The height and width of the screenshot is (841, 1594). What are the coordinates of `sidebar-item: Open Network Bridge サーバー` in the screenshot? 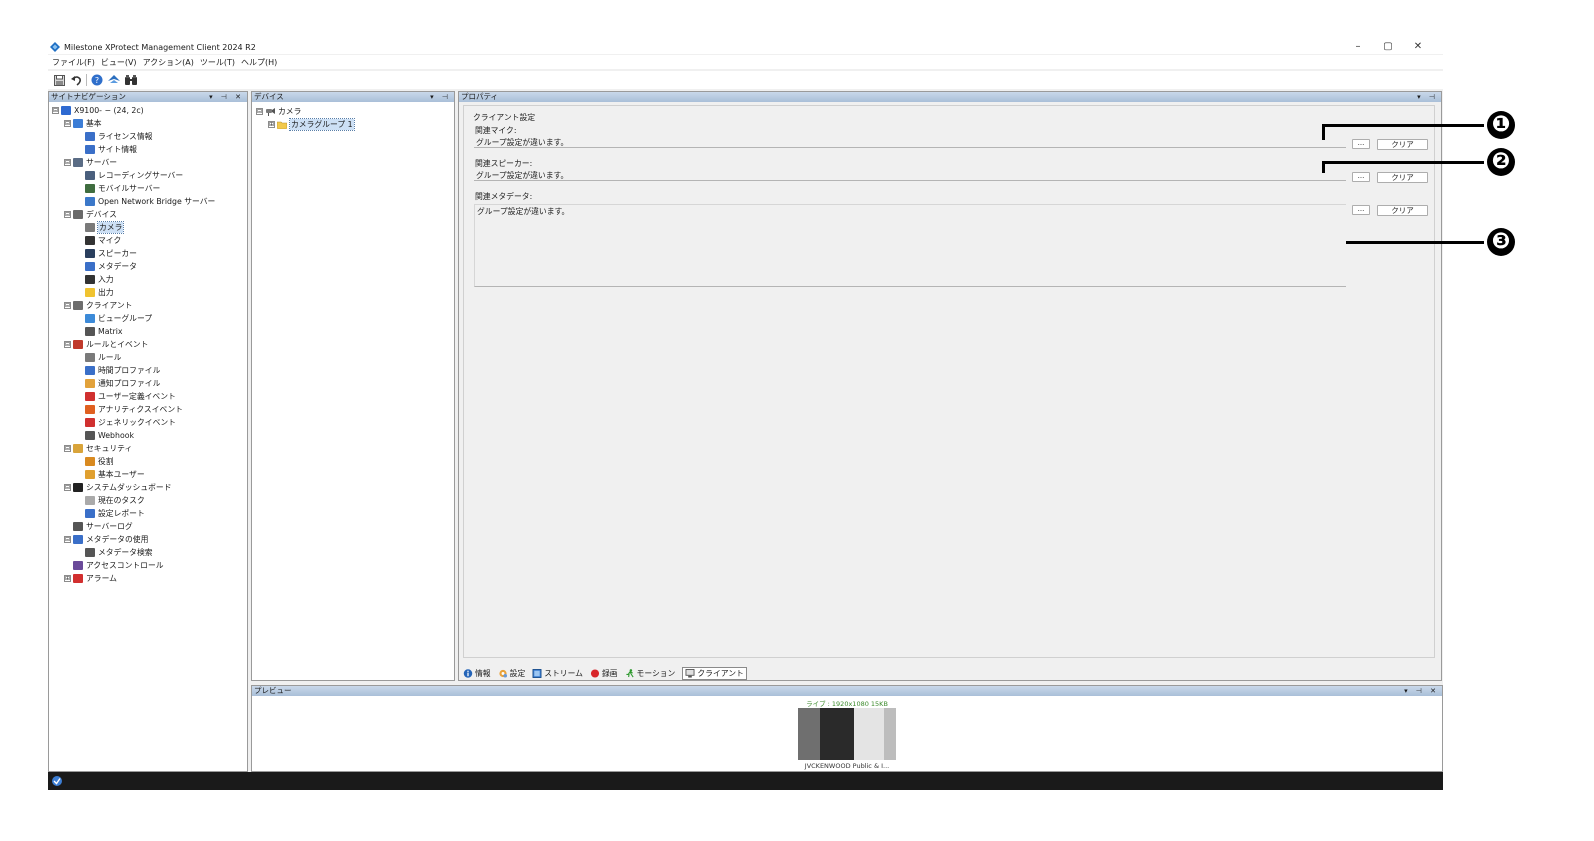 It's located at (145, 201).